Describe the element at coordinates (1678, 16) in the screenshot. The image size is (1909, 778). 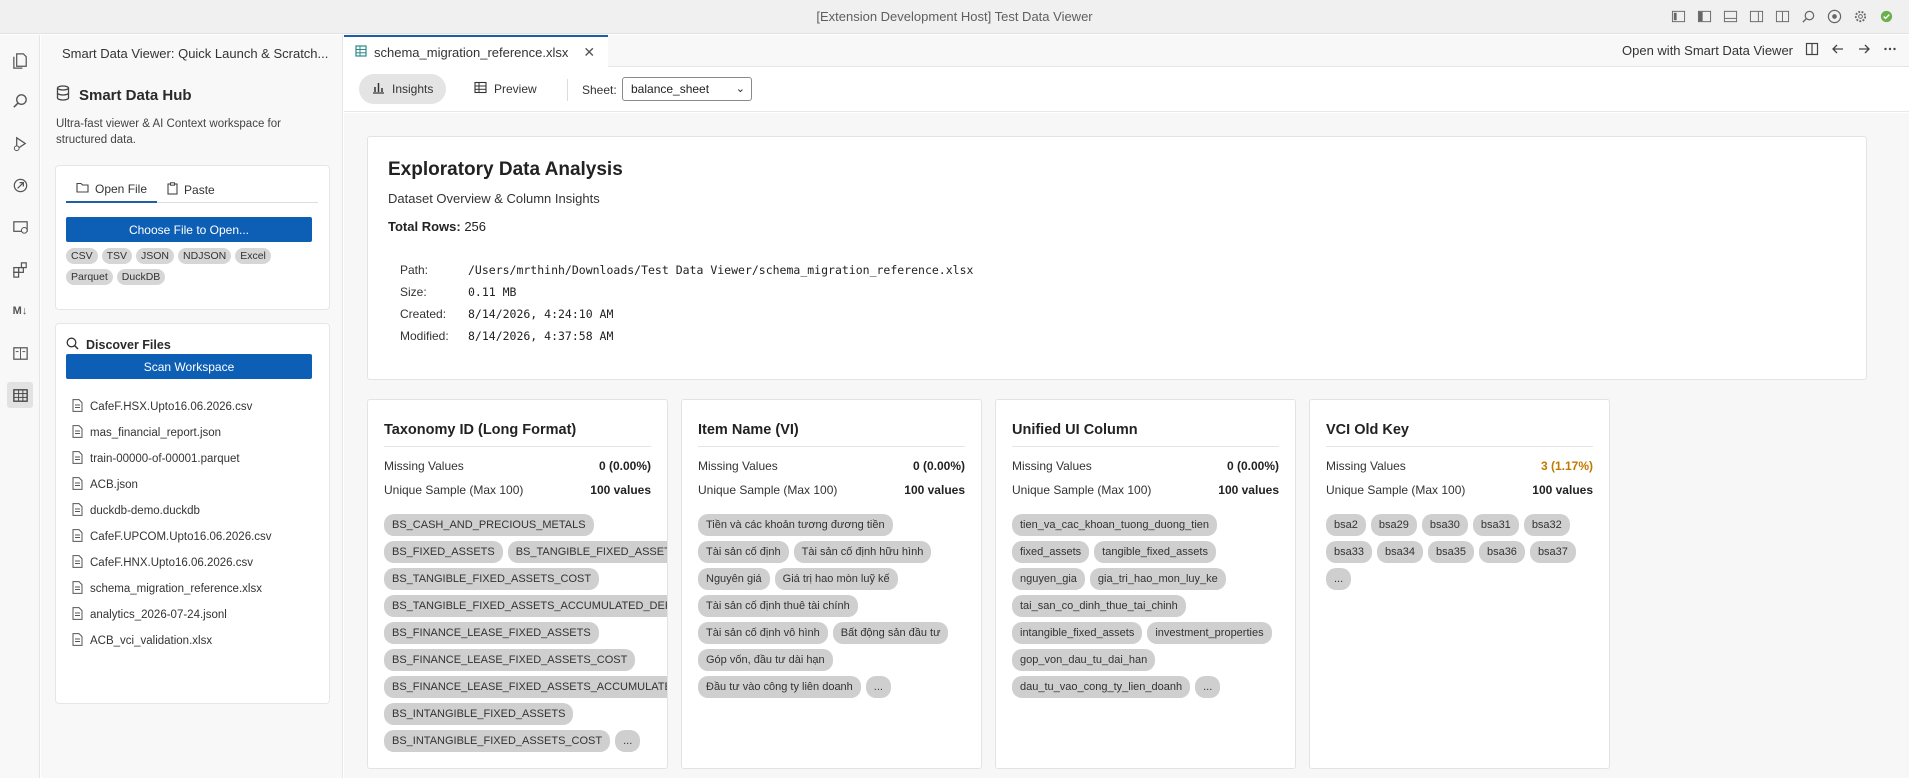
I see `toggle-panel-icon` at that location.